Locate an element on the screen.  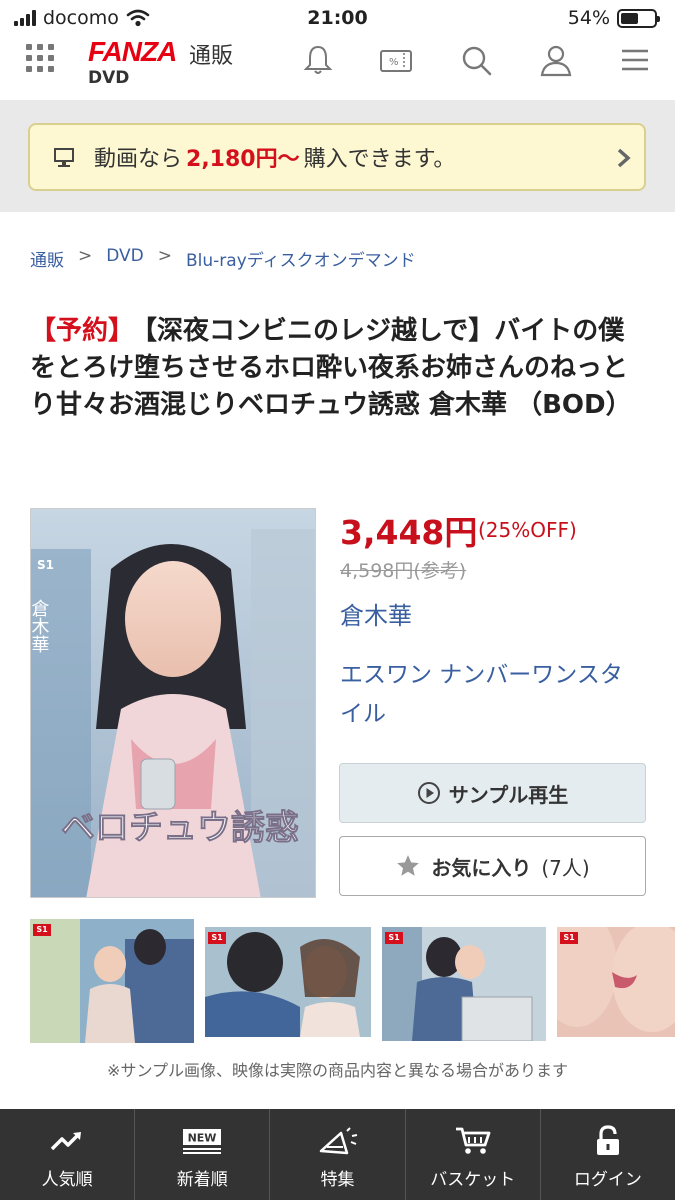
cover-title: ベロチュウ誘惑 is located at coordinates (180, 828).